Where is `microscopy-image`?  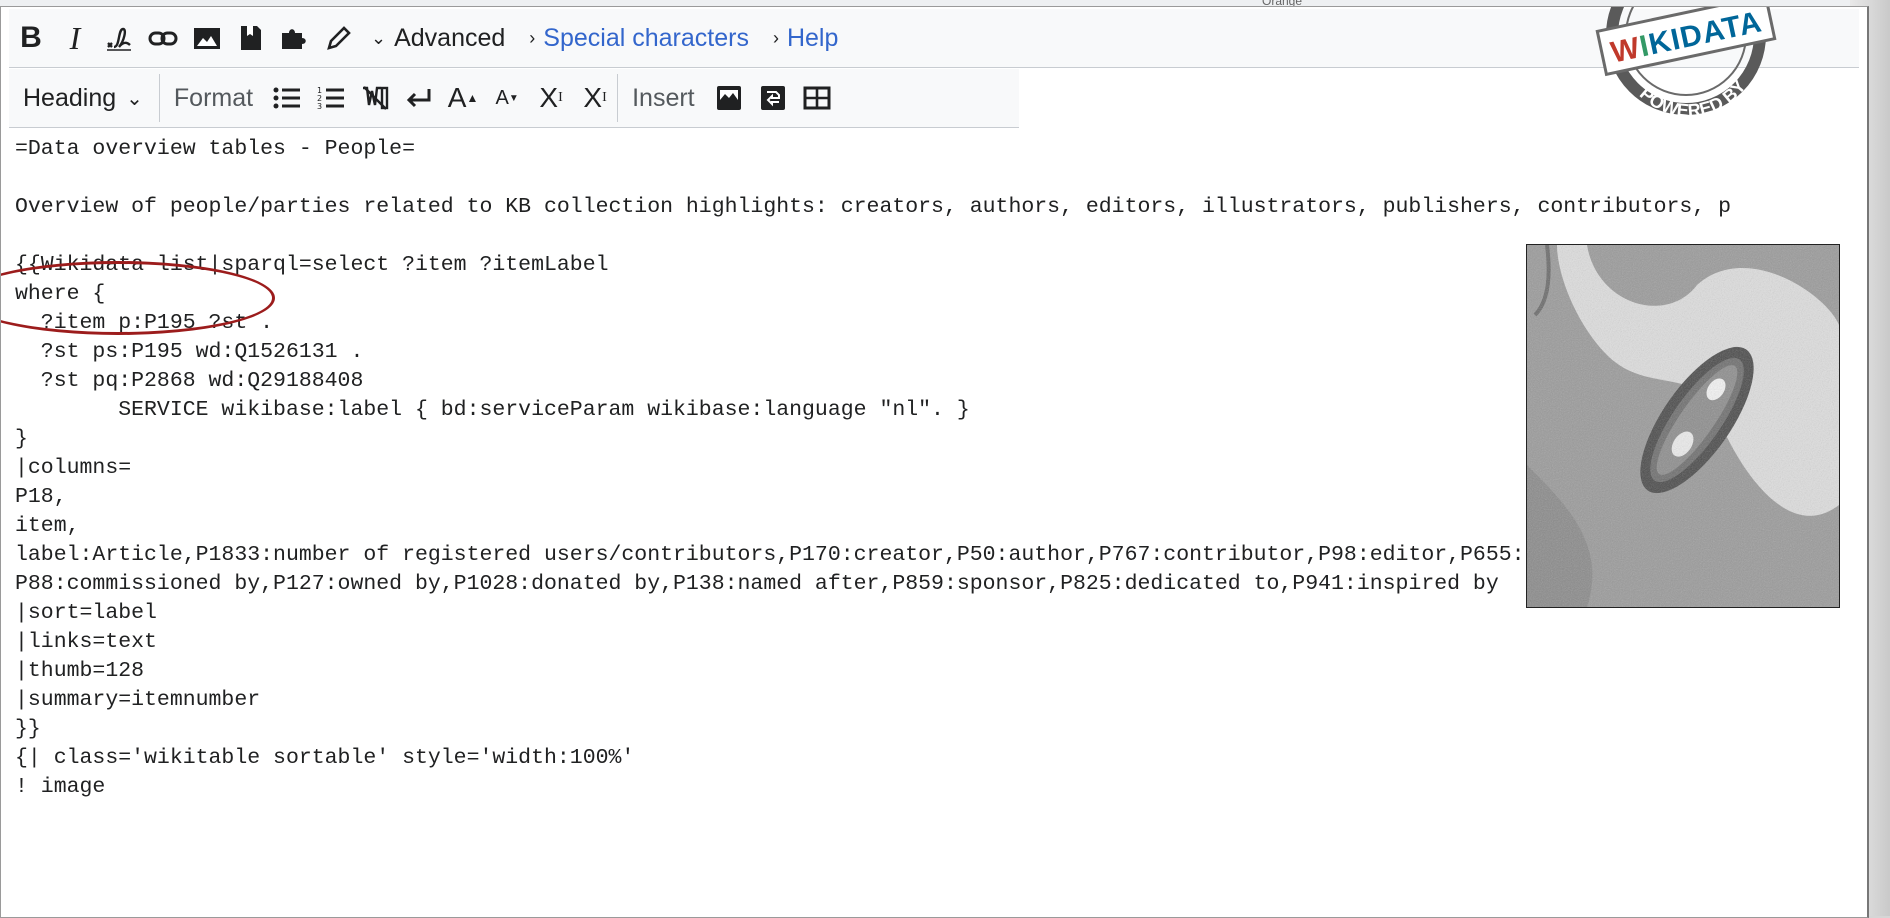
microscopy-image is located at coordinates (1683, 426).